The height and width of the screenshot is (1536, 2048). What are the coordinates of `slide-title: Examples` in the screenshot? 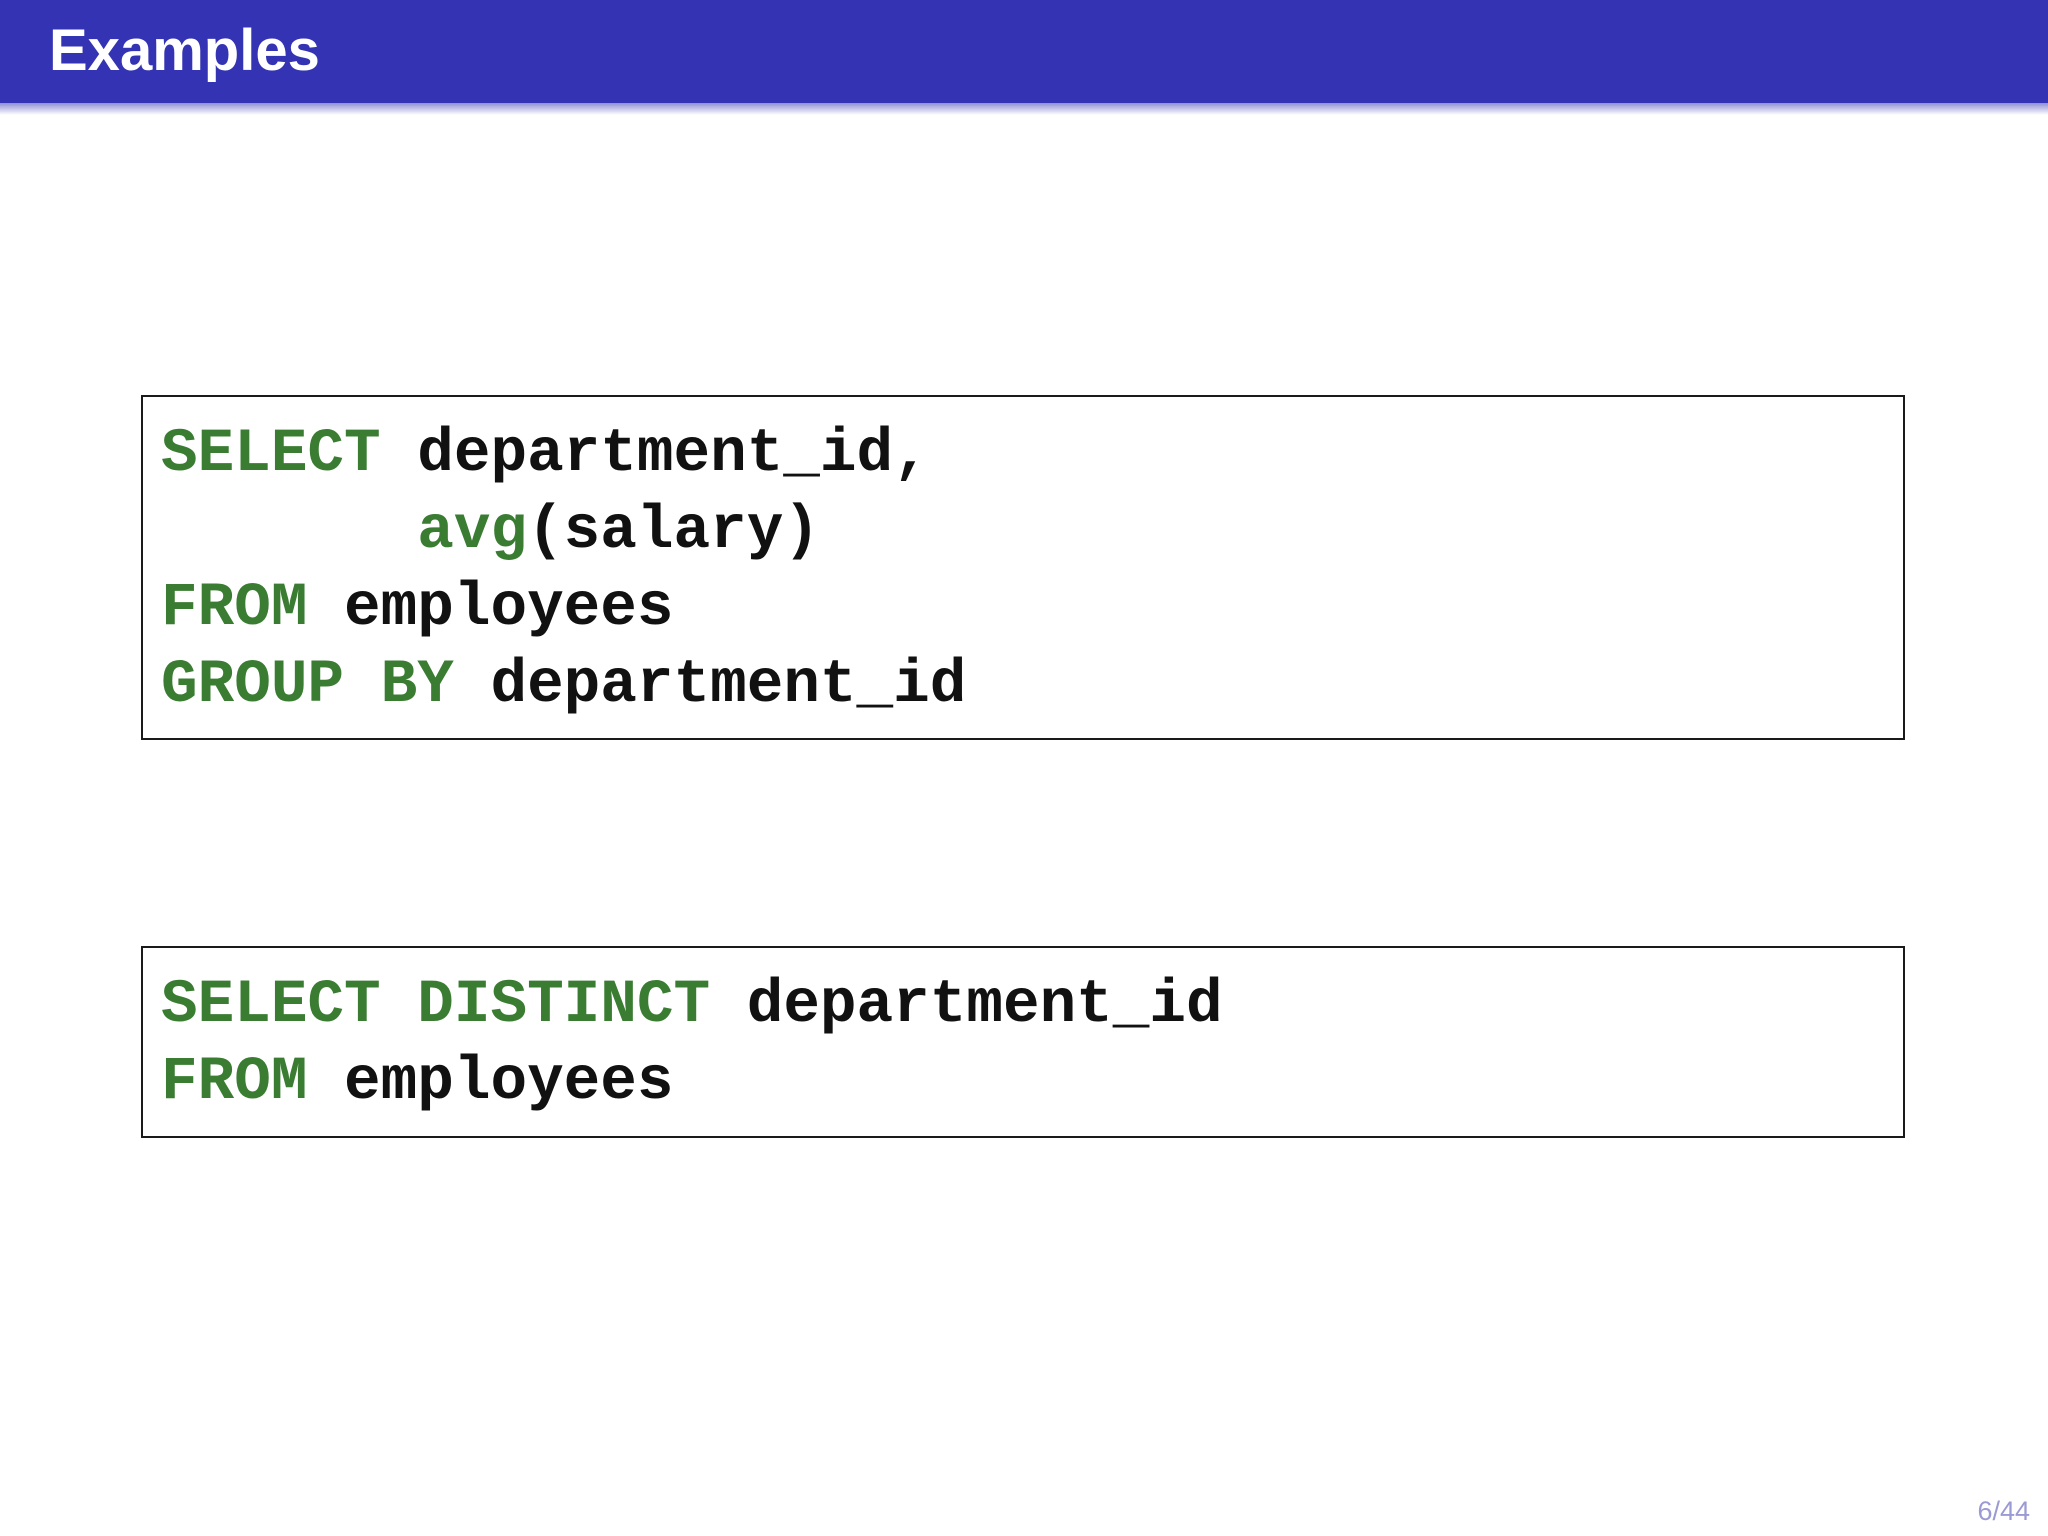 It's located at (184, 50).